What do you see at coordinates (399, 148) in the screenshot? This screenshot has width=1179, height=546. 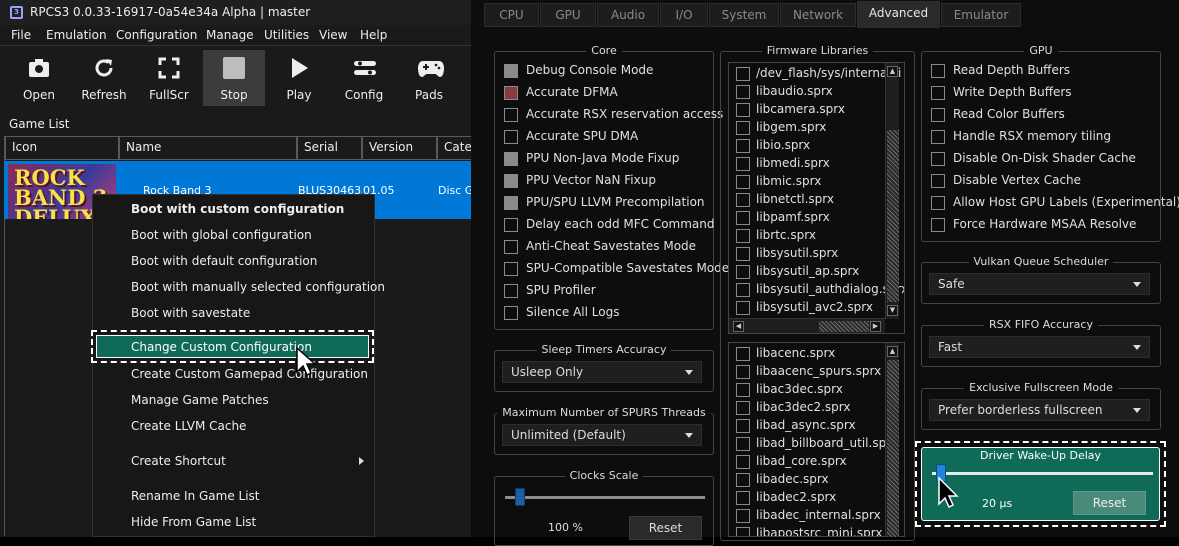 I see `column-header-version: Version` at bounding box center [399, 148].